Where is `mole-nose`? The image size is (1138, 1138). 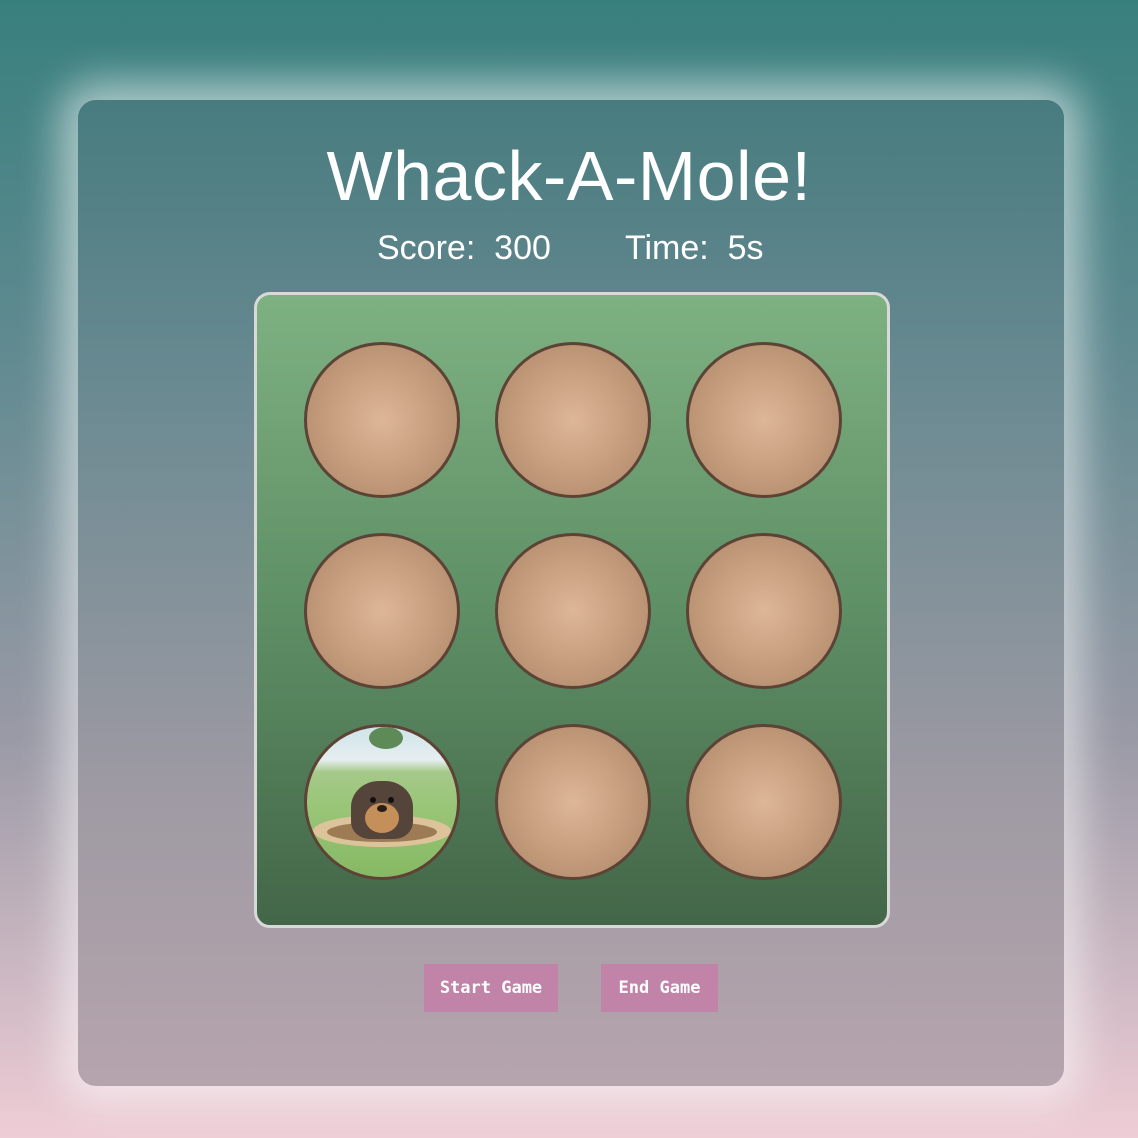
mole-nose is located at coordinates (382, 808).